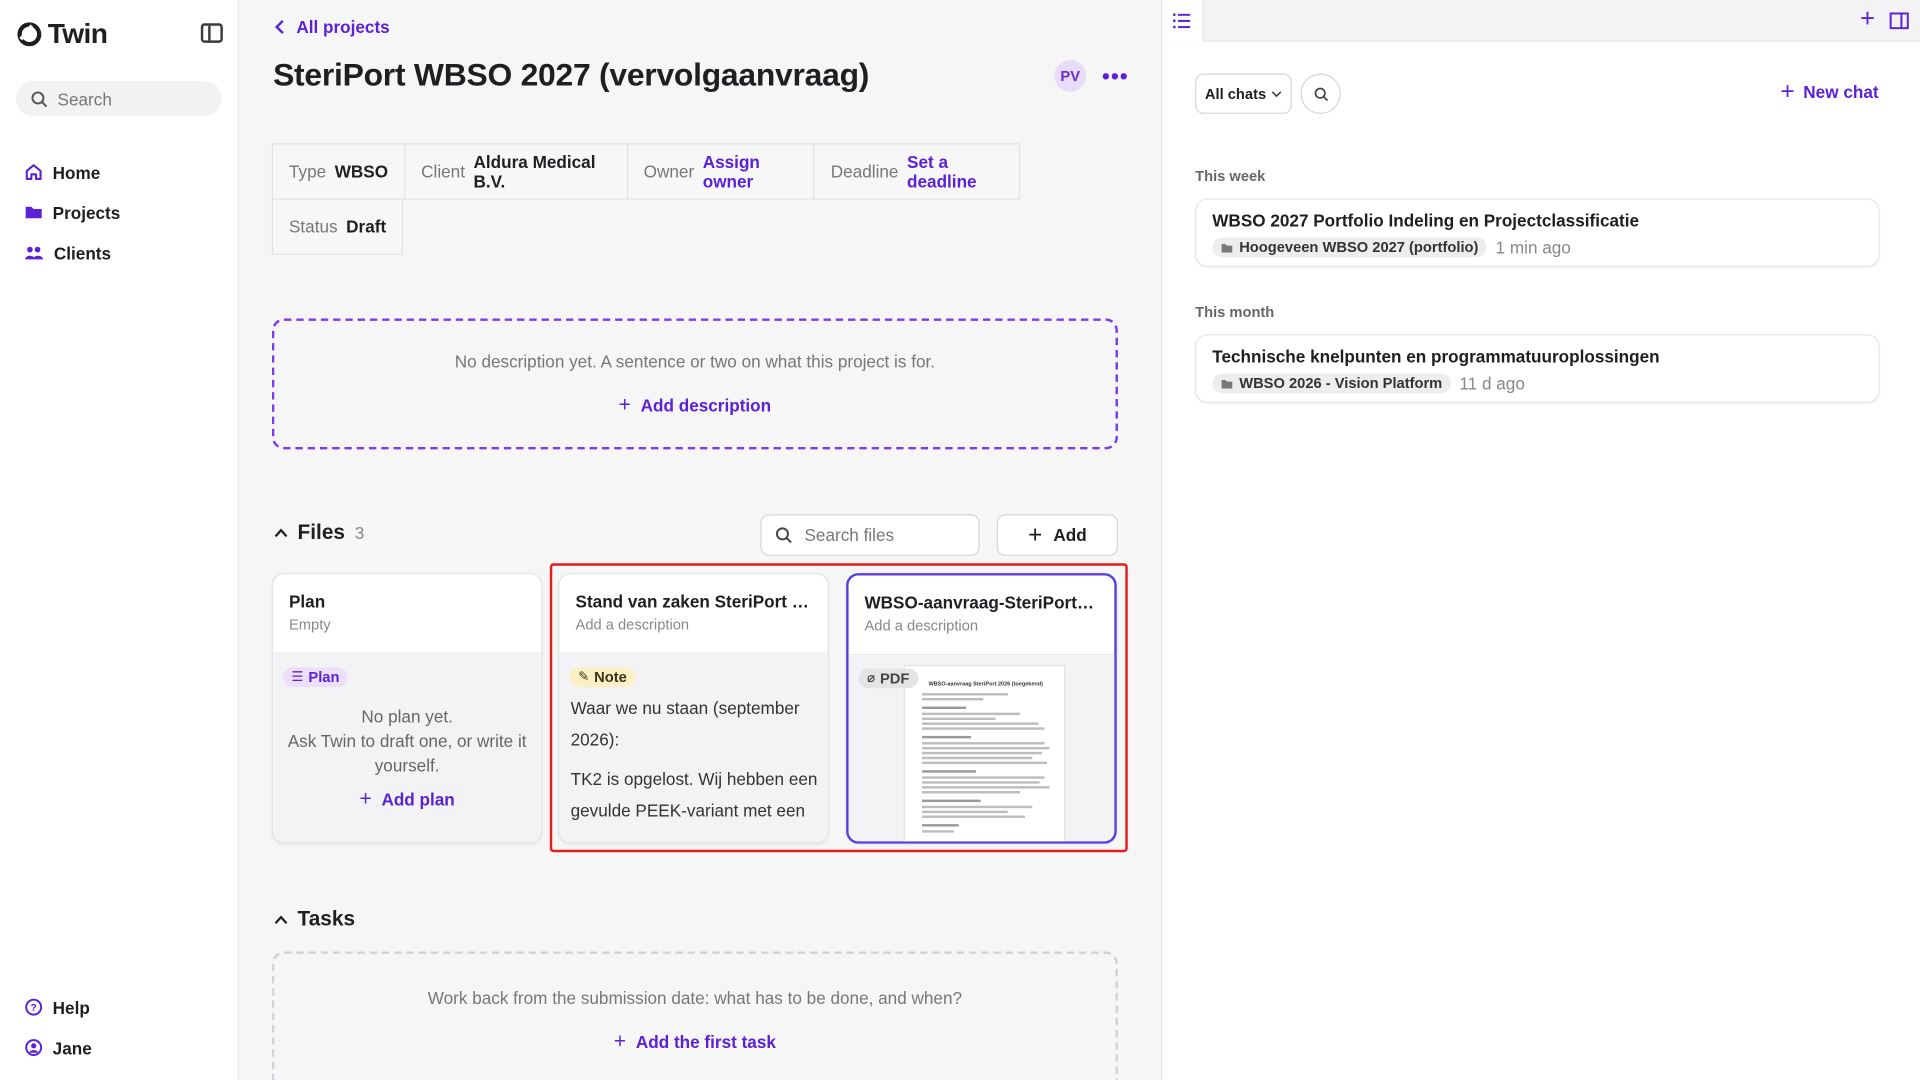 Image resolution: width=1920 pixels, height=1080 pixels. I want to click on sidebar-bottom: ? Help Jane, so click(58, 1027).